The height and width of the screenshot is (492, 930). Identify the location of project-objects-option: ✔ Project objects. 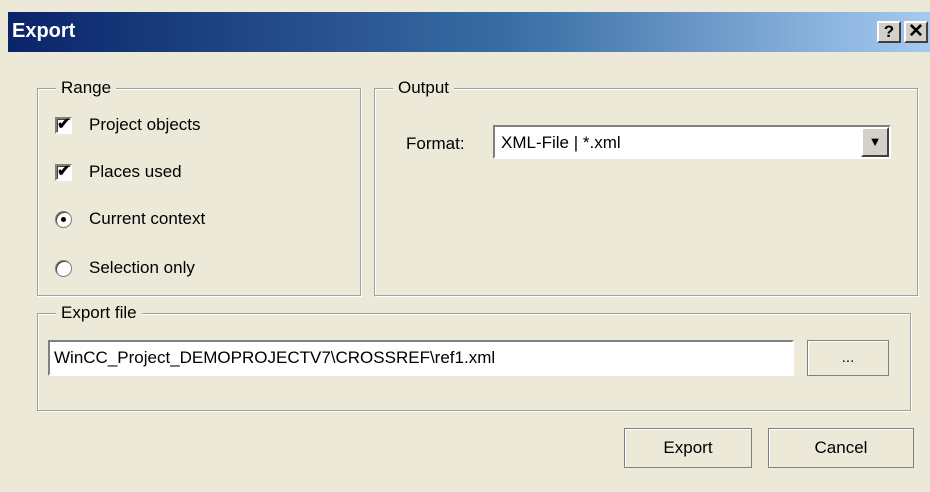
(128, 125).